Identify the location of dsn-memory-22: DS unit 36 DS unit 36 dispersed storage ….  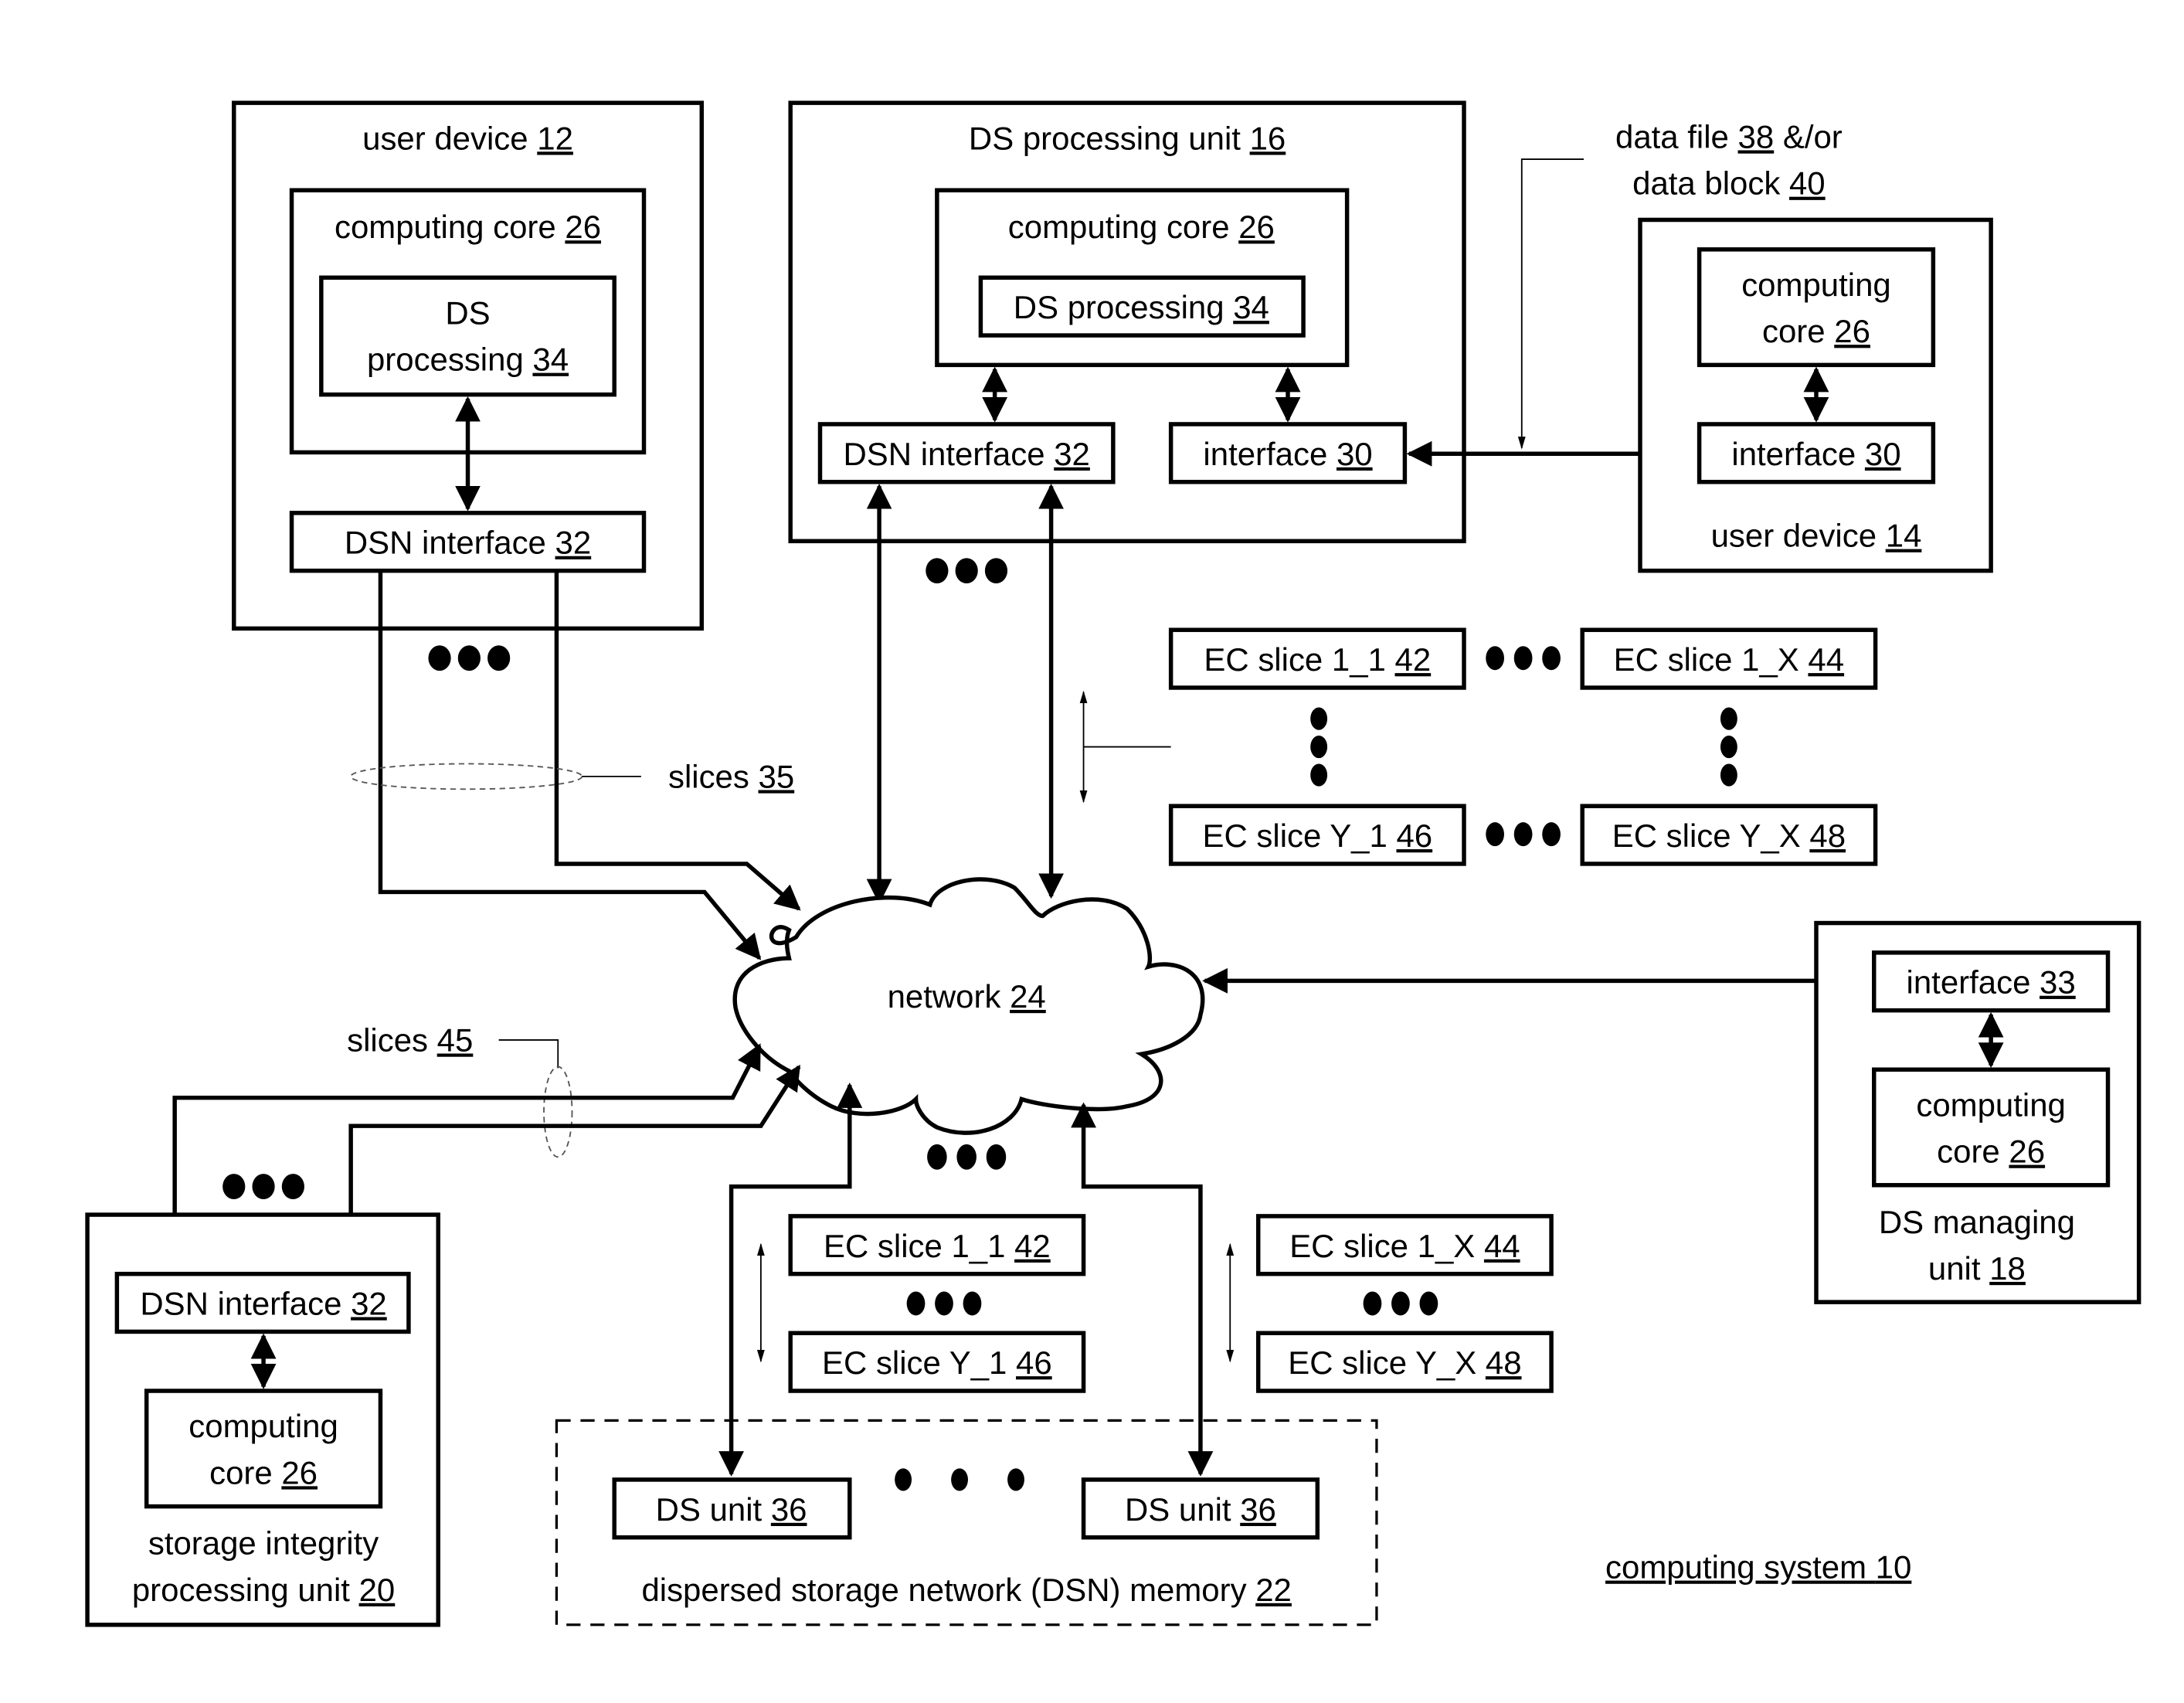
(967, 1523).